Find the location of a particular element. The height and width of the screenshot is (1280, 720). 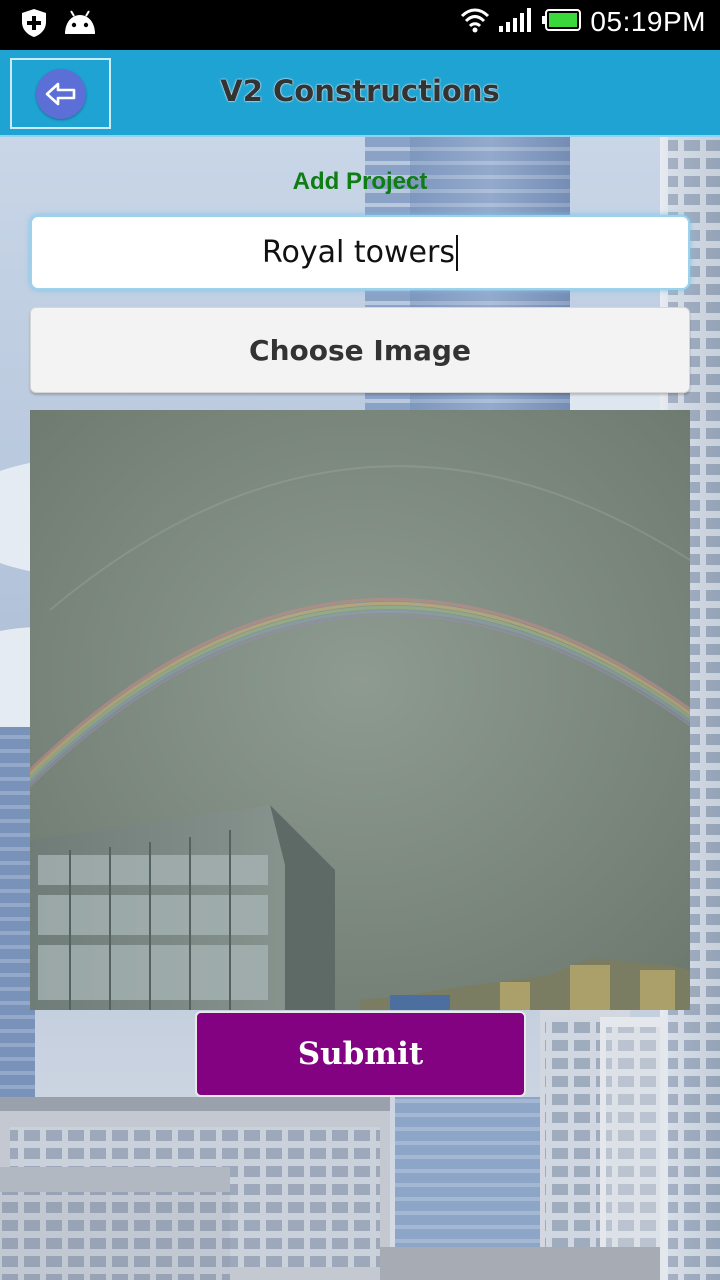

choose-image-button: Choose Image is located at coordinates (360, 350).